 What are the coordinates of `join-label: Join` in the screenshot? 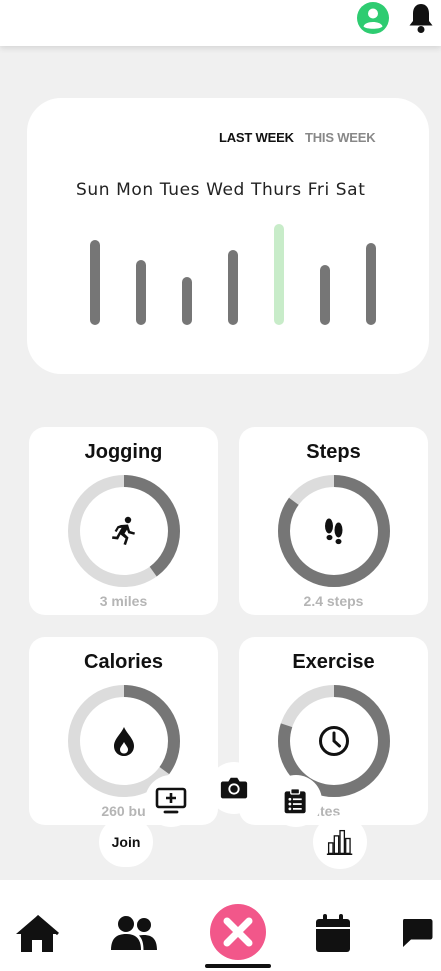 It's located at (126, 842).